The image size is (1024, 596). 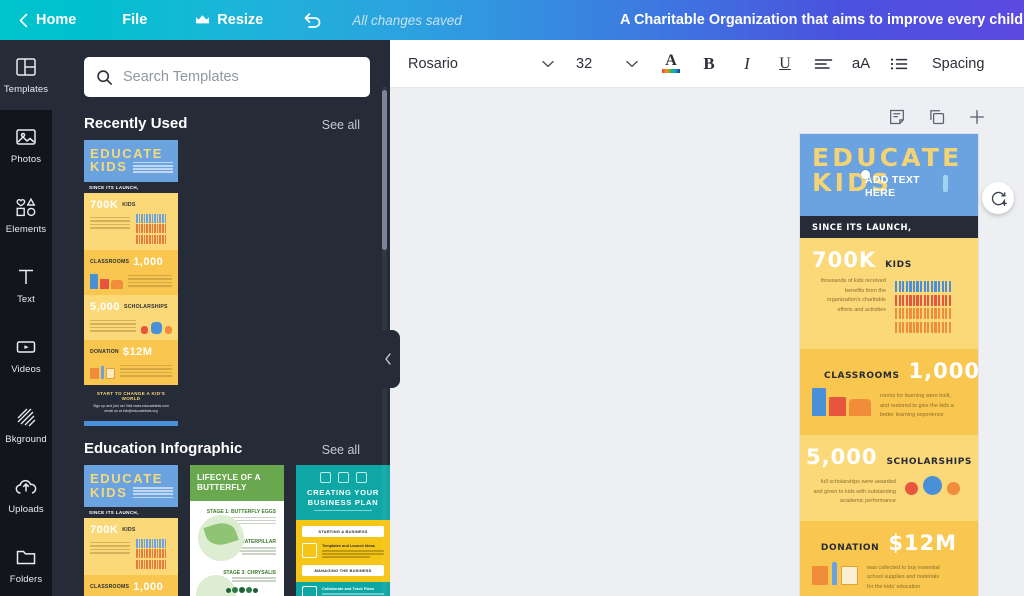 I want to click on resize-button: Resize, so click(x=229, y=20).